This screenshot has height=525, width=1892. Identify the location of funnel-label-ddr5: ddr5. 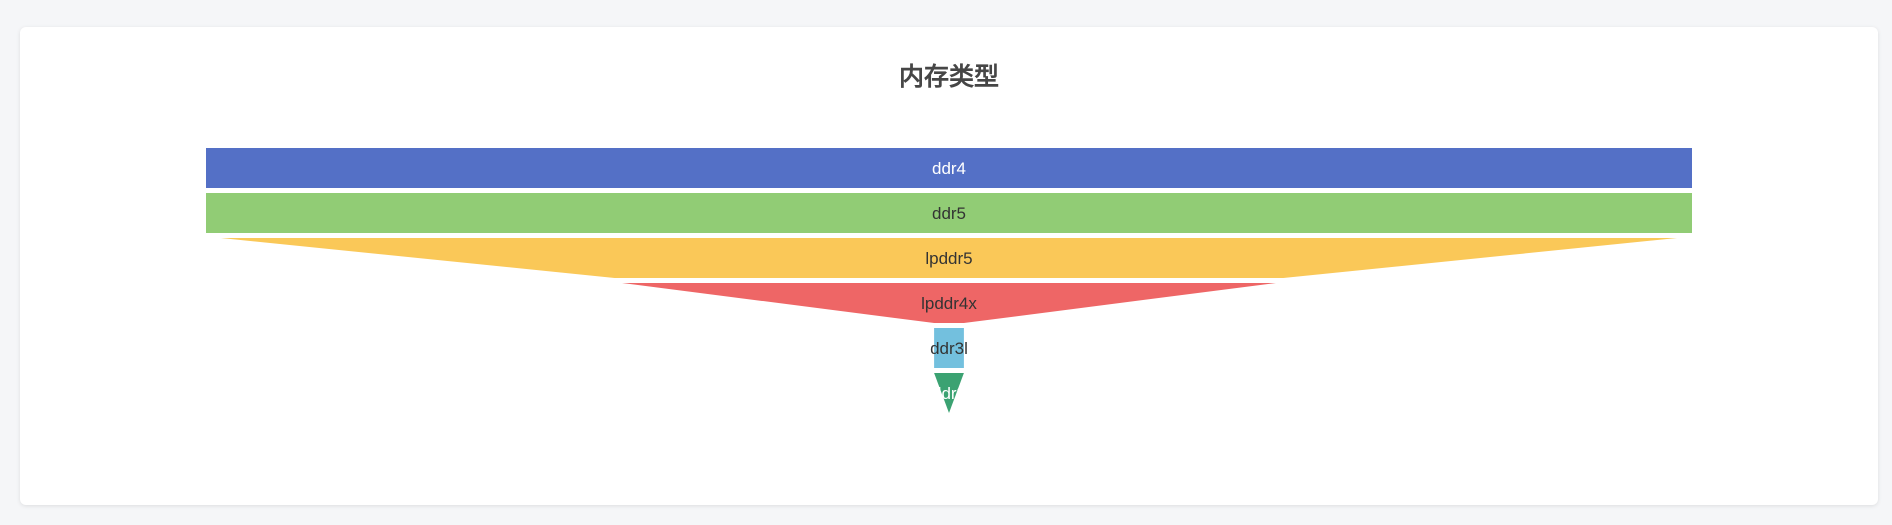
(949, 213).